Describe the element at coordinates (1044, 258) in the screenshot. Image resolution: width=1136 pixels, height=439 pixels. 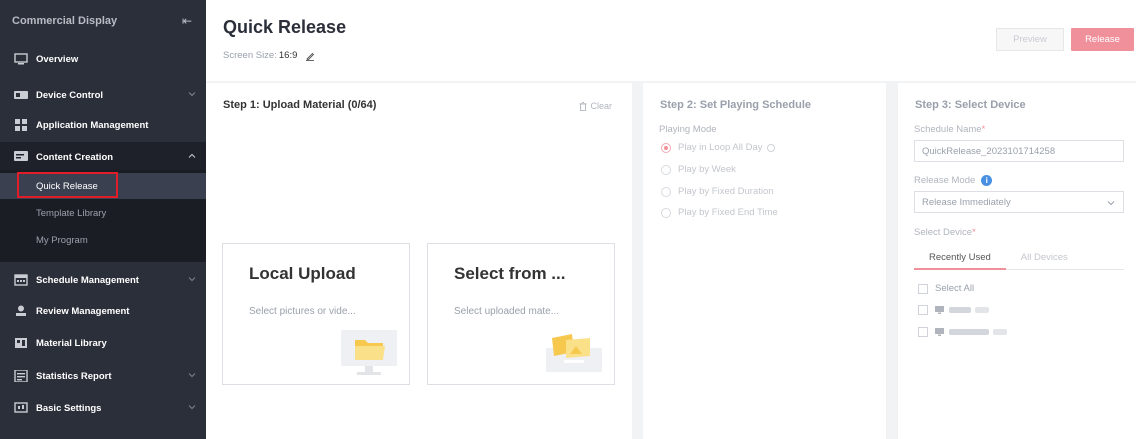
I see `tab-all-devices: All Devices` at that location.